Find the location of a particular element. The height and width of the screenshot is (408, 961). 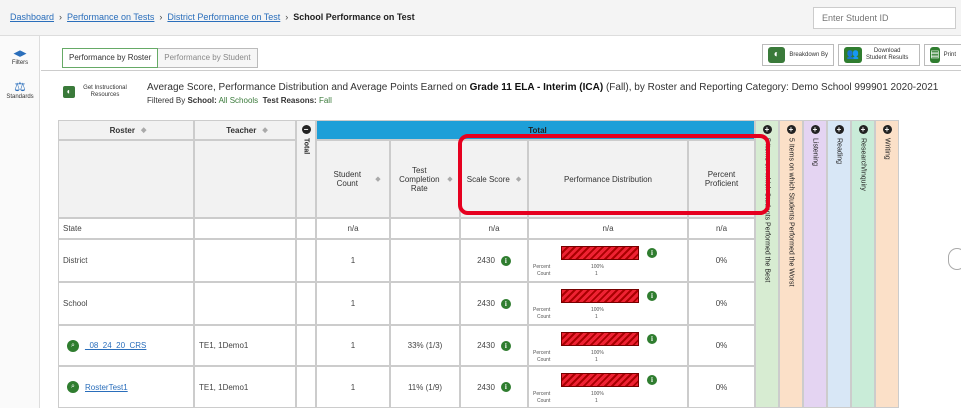

scales-icon: ⚖ is located at coordinates (20, 86).